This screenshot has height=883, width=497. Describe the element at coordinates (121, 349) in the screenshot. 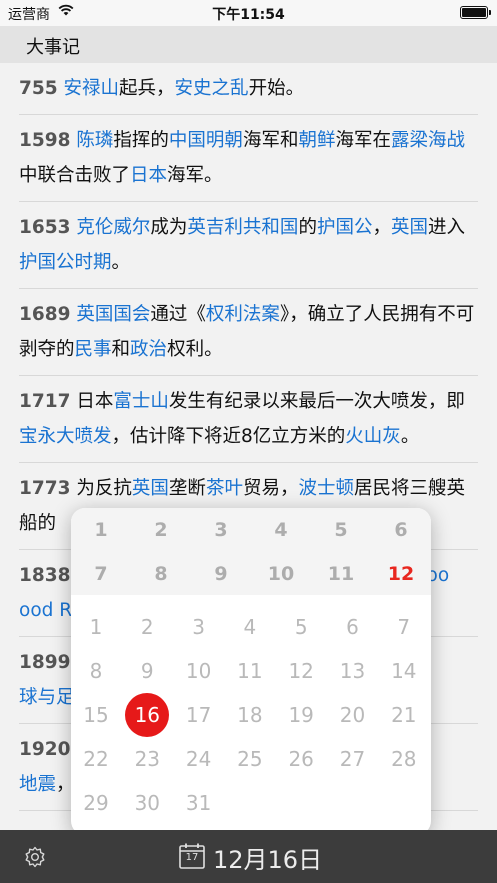

I see `event-text: 和` at that location.